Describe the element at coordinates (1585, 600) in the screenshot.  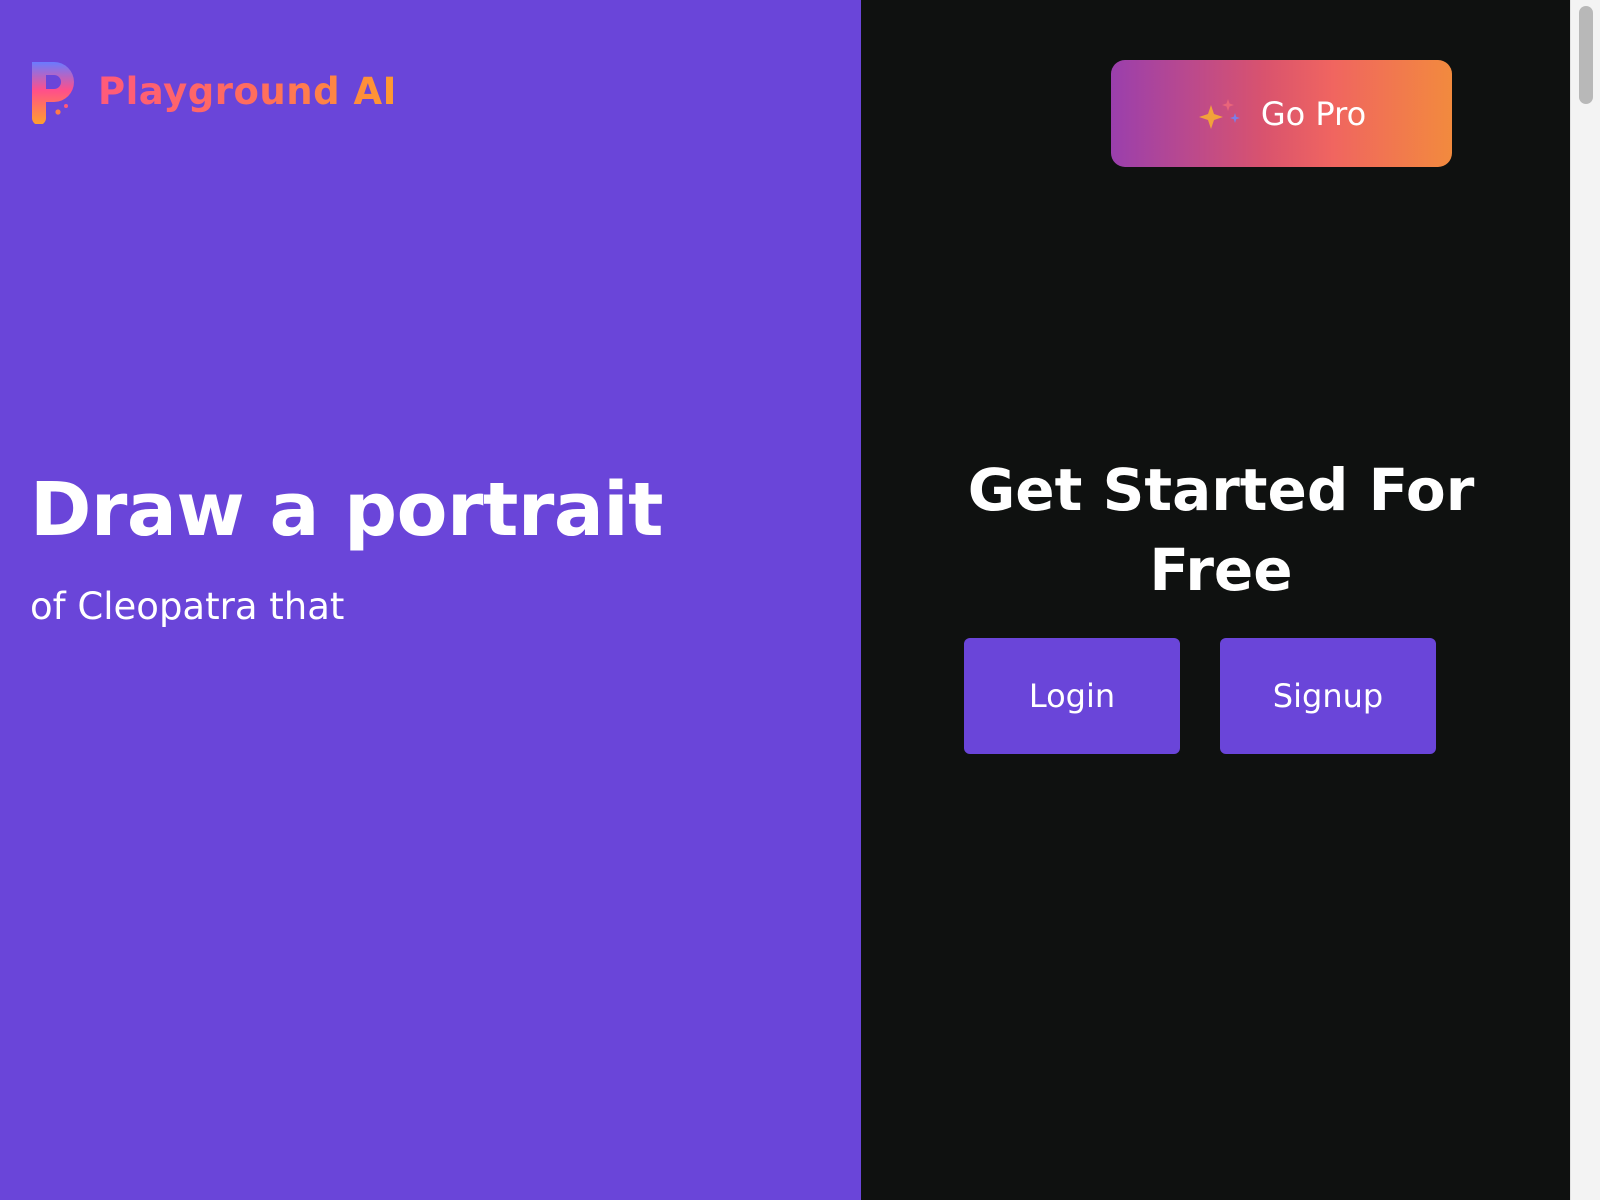
I see `vertical-scrollbar` at that location.